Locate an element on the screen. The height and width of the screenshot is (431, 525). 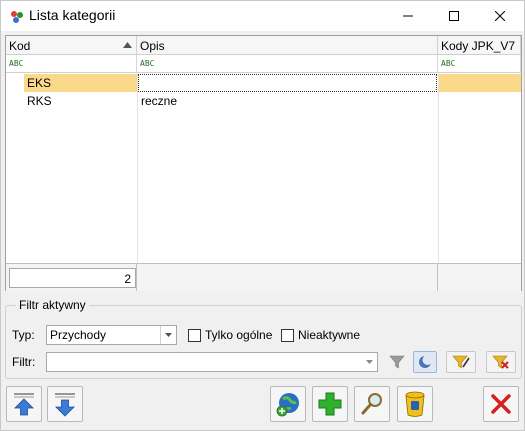
footer-cell-kody-jpk is located at coordinates (479, 277).